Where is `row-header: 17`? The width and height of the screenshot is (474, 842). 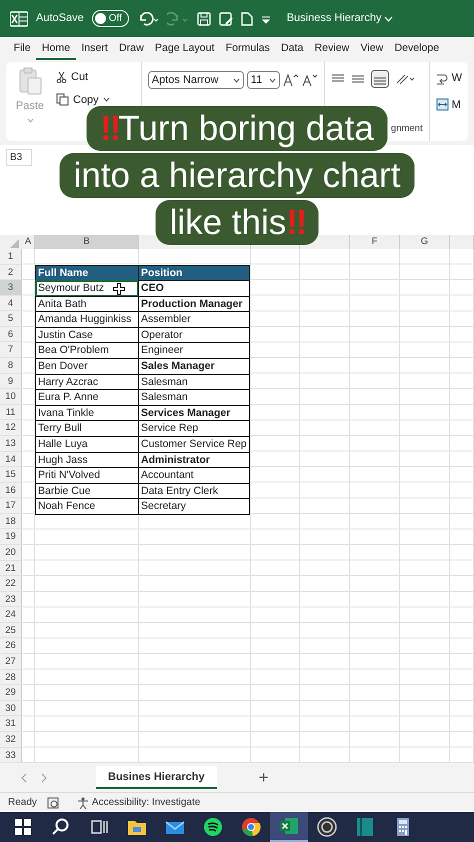 row-header: 17 is located at coordinates (11, 506).